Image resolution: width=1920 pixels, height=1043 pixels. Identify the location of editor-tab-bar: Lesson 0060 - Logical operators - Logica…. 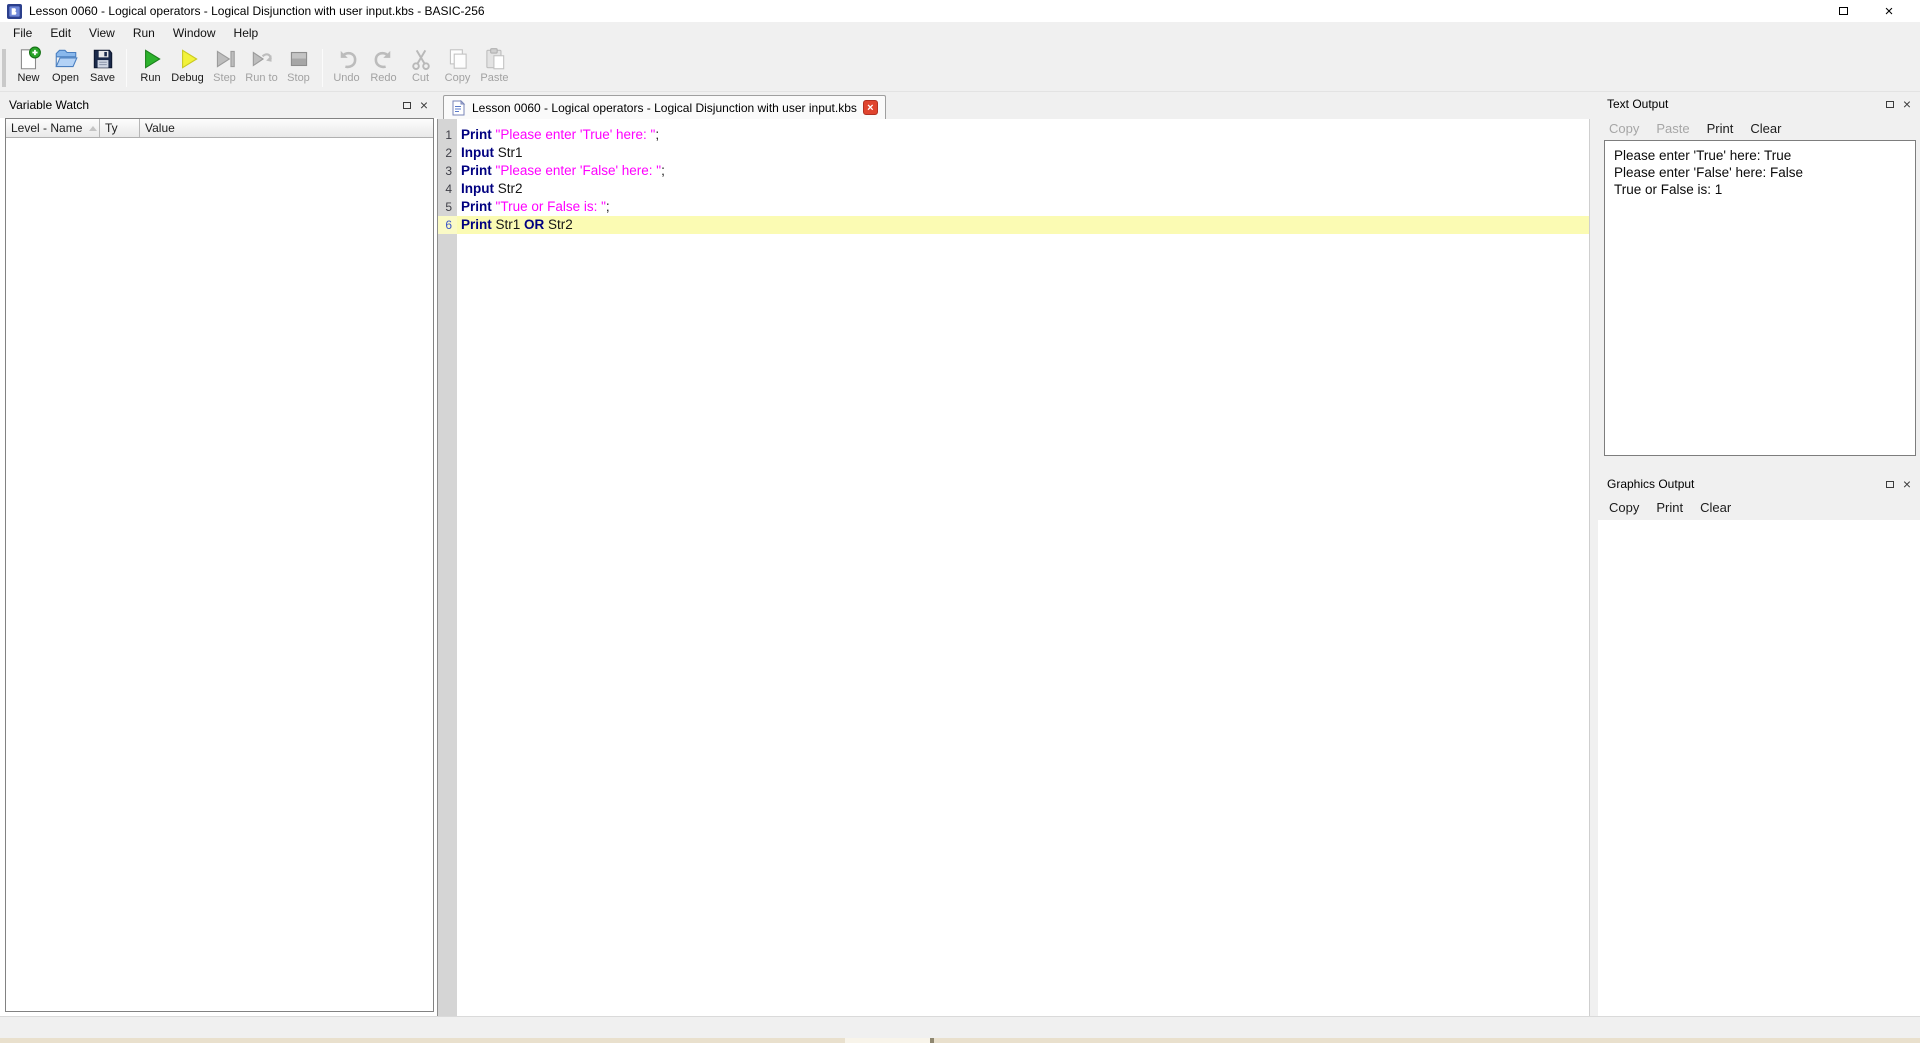
(1013, 105).